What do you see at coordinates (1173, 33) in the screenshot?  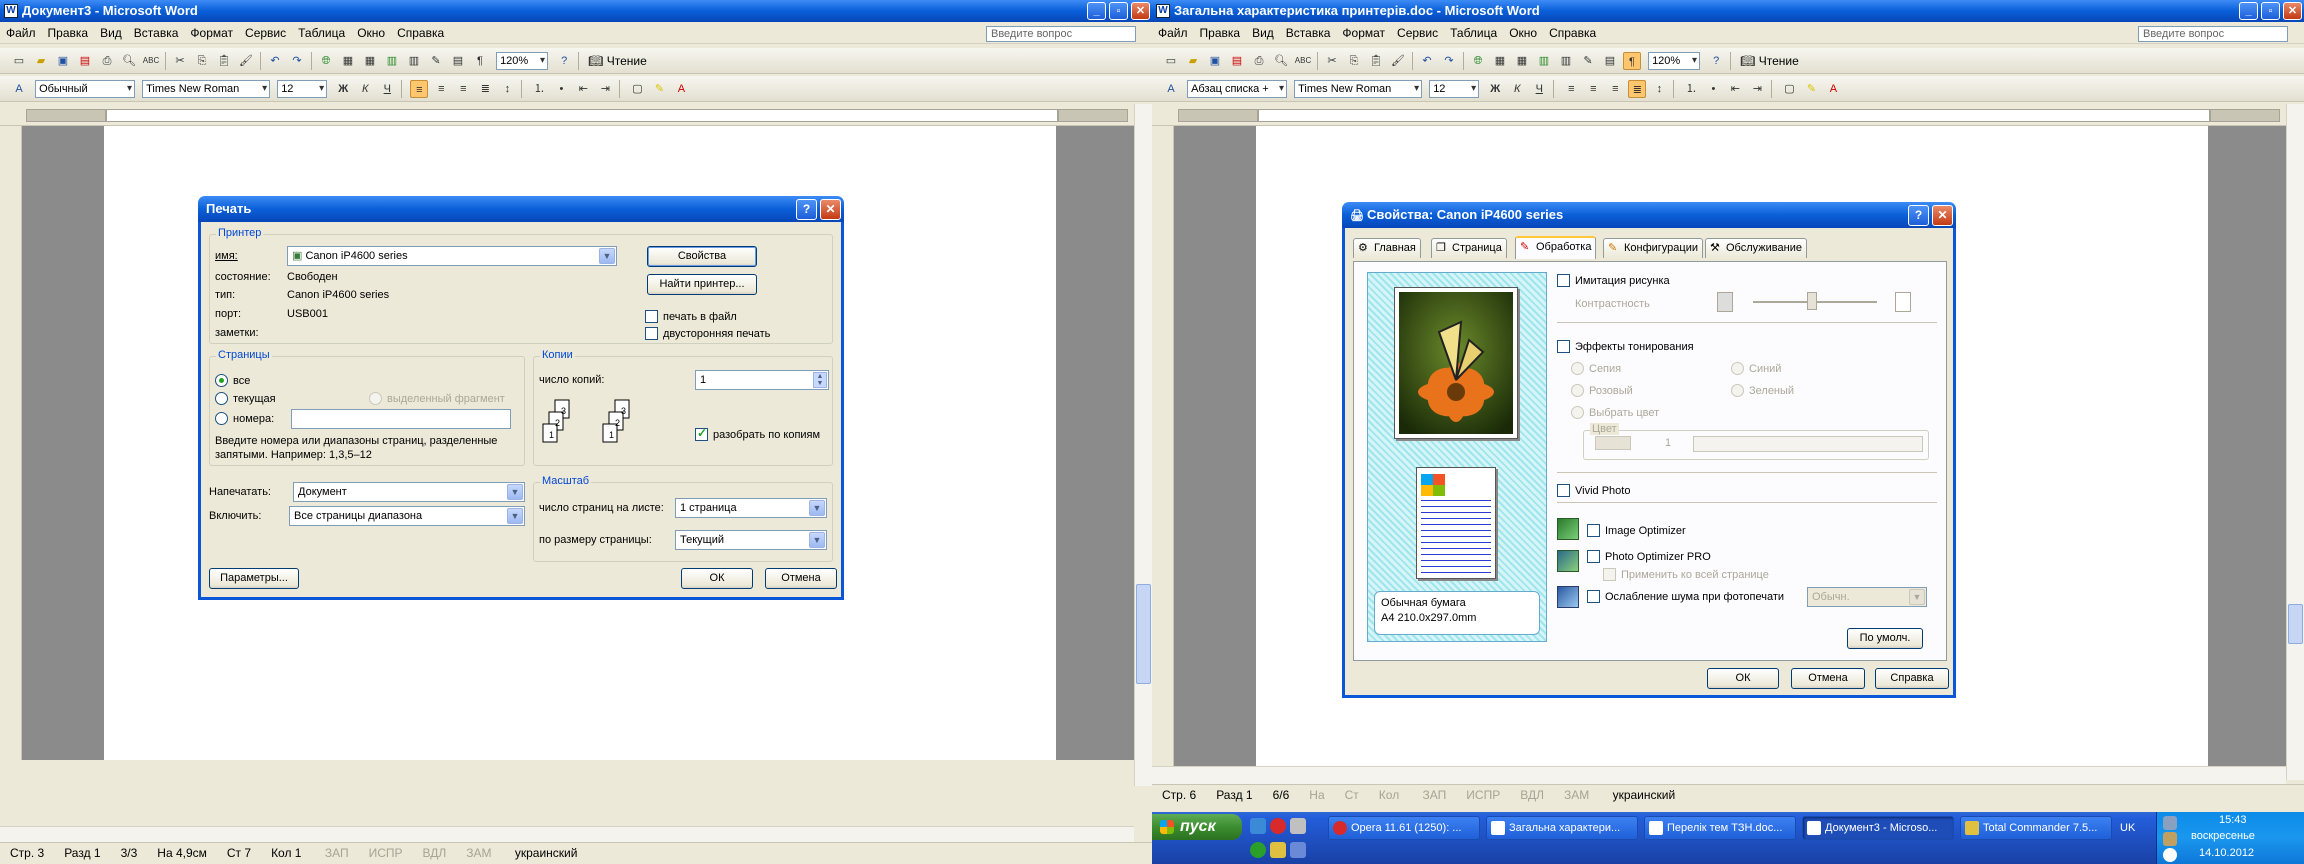 I see `menu-file: Файл` at bounding box center [1173, 33].